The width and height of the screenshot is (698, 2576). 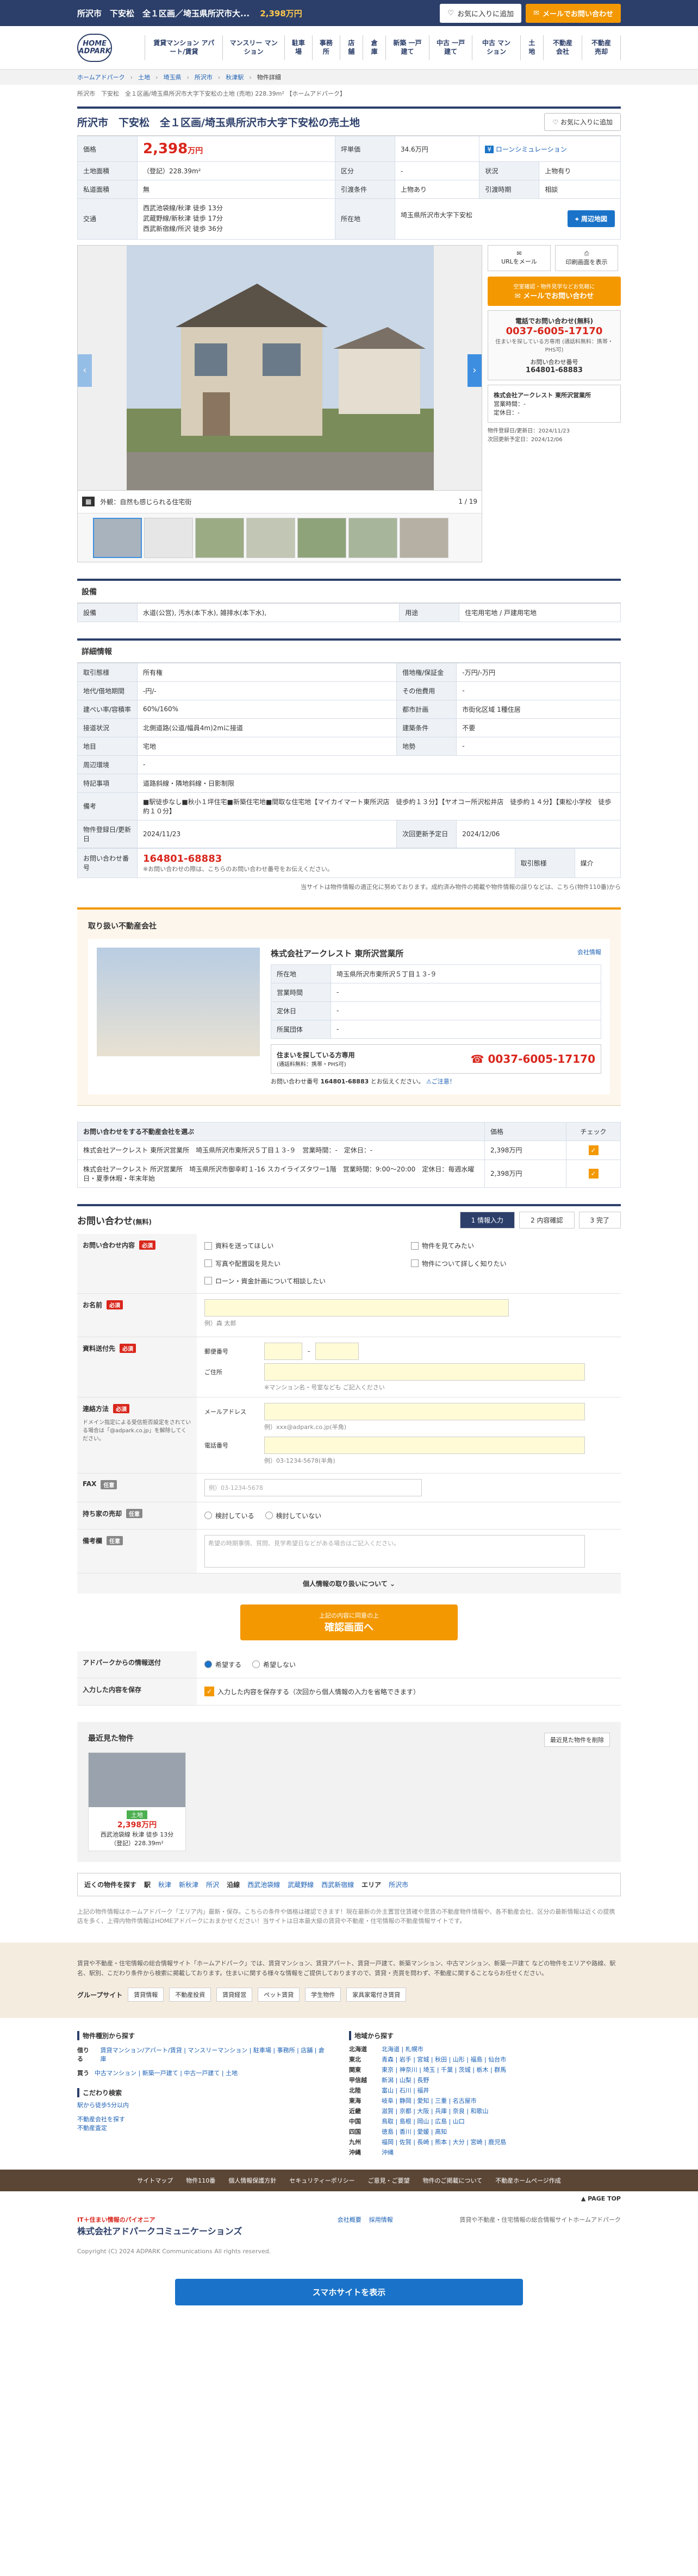 What do you see at coordinates (350, 2235) in the screenshot?
I see `footer-company-link: 会社概要` at bounding box center [350, 2235].